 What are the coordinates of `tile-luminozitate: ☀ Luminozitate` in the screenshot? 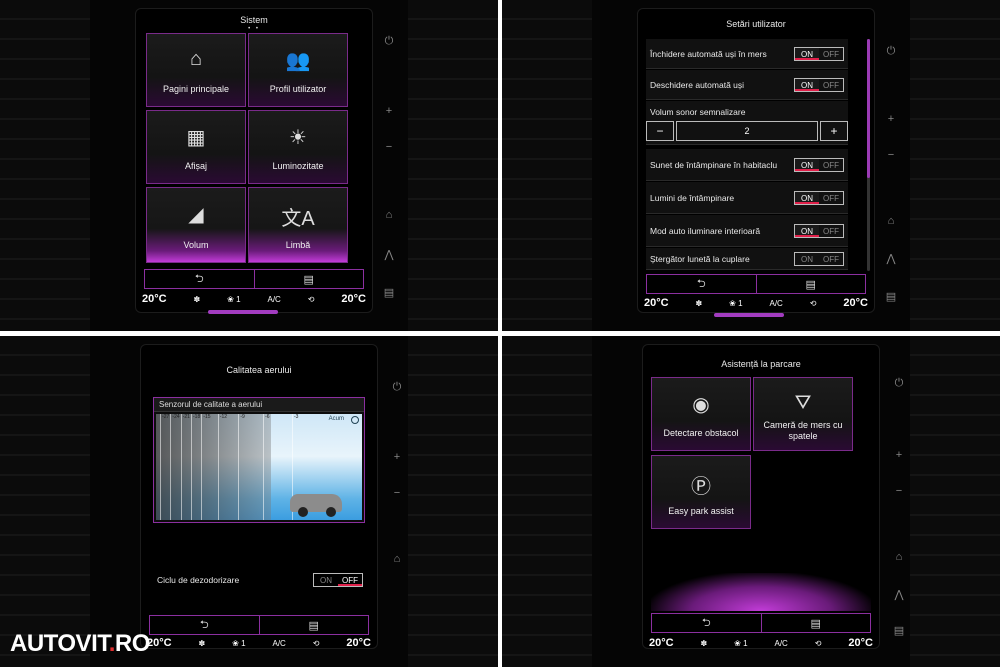 It's located at (298, 147).